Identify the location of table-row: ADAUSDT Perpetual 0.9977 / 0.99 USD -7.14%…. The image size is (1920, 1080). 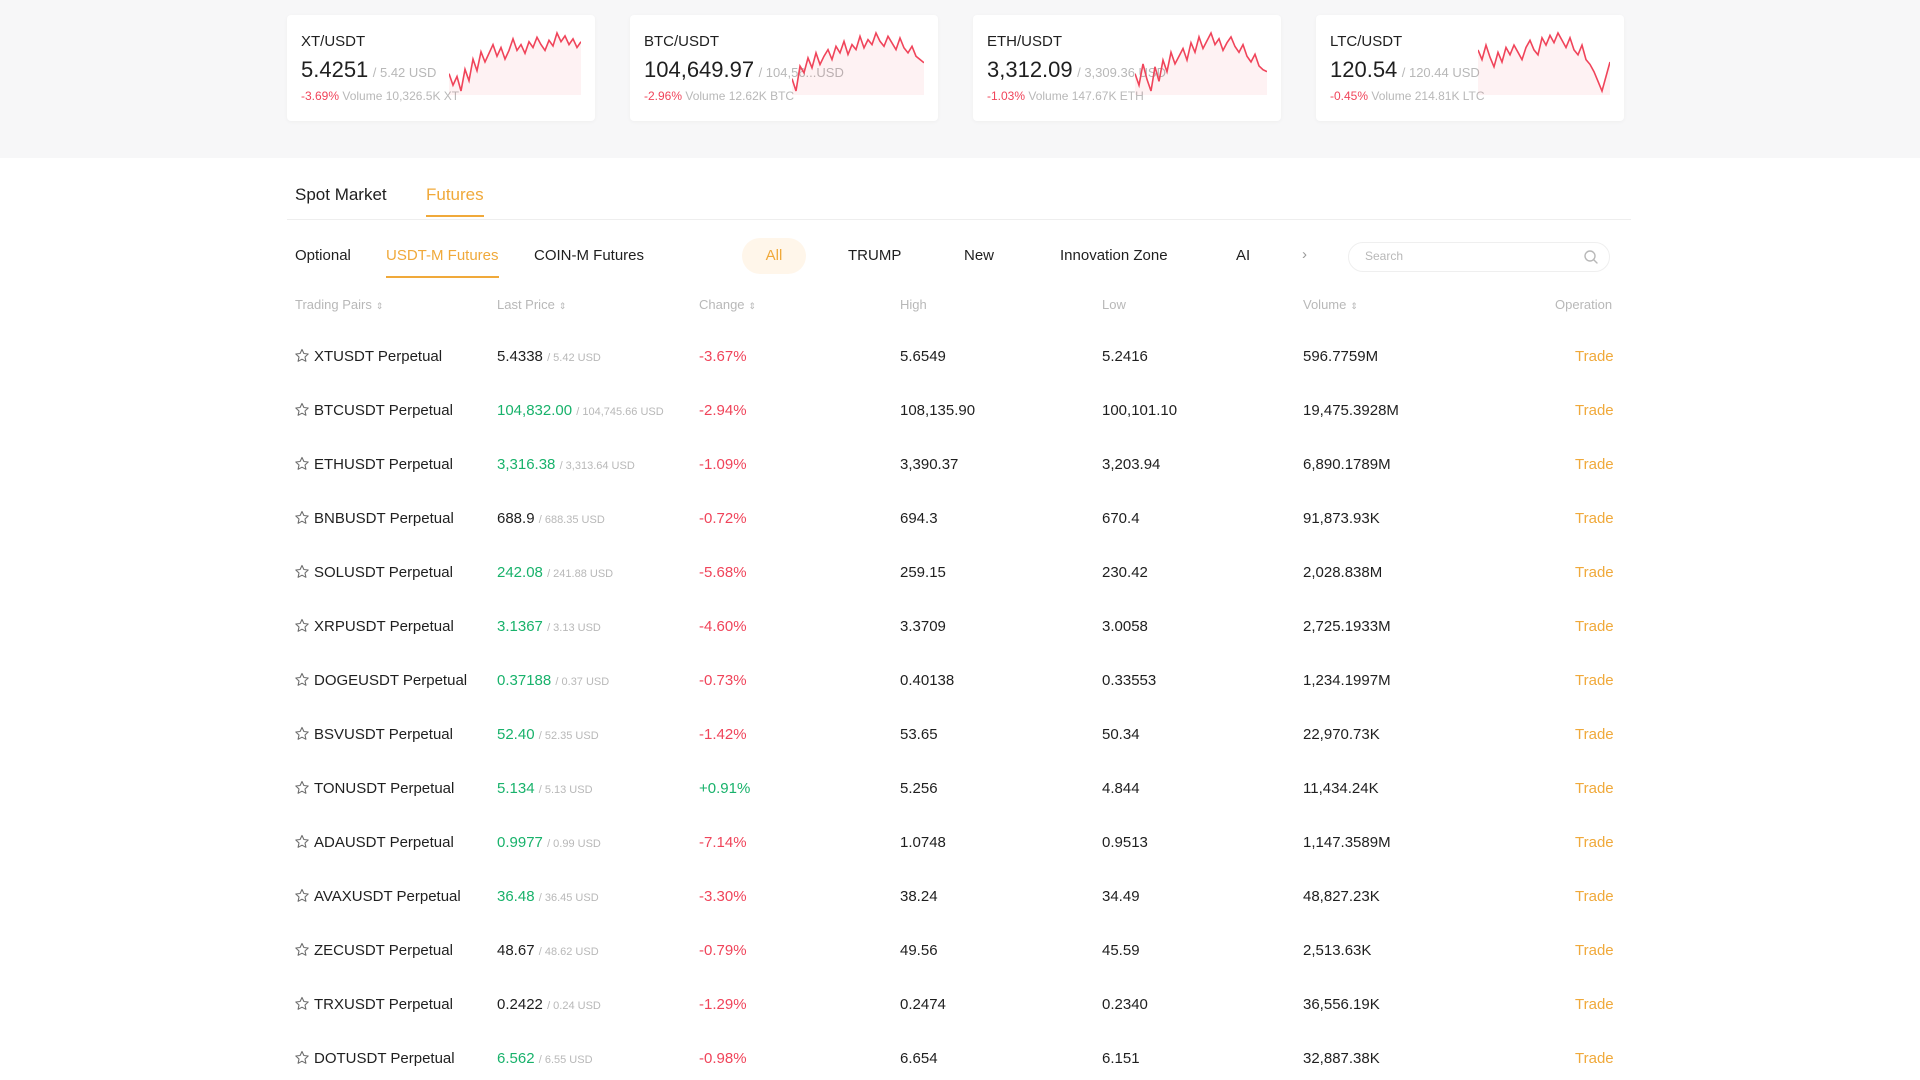
(959, 845).